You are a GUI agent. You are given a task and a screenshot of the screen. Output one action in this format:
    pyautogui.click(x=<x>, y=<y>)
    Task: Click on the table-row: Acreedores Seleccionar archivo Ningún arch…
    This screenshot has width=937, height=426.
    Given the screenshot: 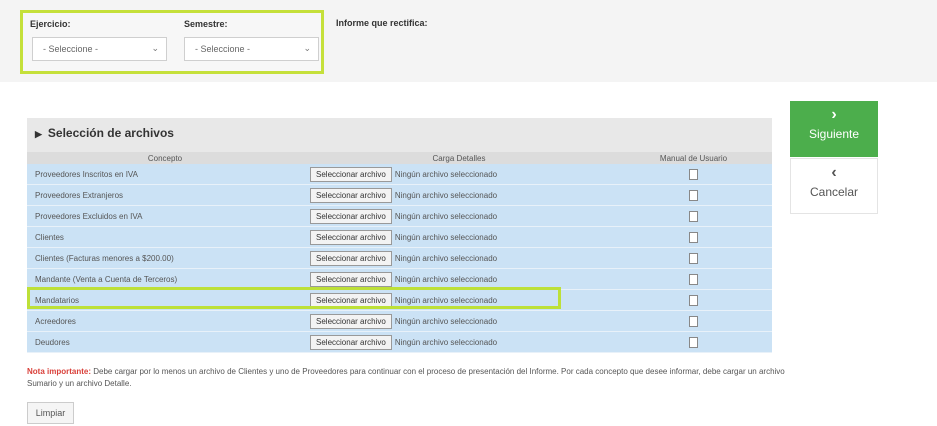 What is the action you would take?
    pyautogui.click(x=399, y=321)
    